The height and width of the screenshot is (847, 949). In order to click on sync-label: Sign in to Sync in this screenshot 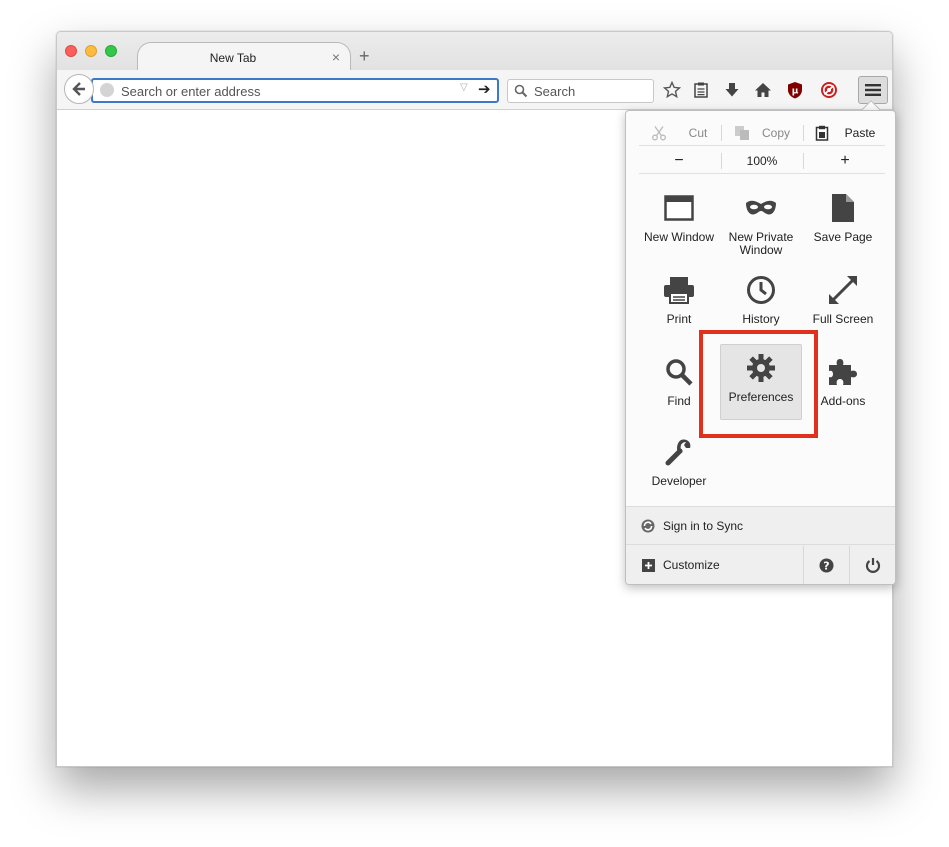, I will do `click(703, 525)`.